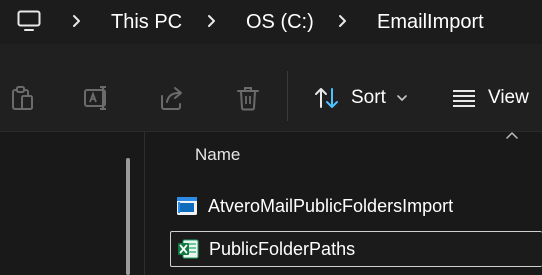 This screenshot has height=275, width=542. Describe the element at coordinates (280, 22) in the screenshot. I see `breadcrumb-os-drive: OS (C:)` at that location.